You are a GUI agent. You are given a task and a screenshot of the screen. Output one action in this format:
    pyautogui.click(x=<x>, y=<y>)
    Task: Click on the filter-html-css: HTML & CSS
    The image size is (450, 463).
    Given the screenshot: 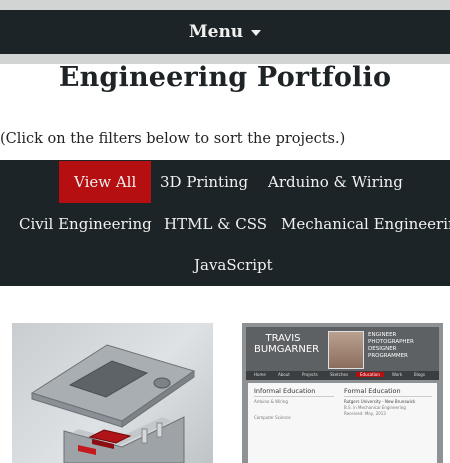 What is the action you would take?
    pyautogui.click(x=215, y=224)
    